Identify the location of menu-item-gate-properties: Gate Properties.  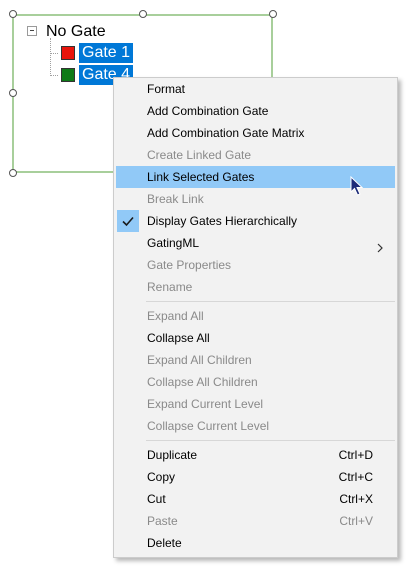
(255, 265).